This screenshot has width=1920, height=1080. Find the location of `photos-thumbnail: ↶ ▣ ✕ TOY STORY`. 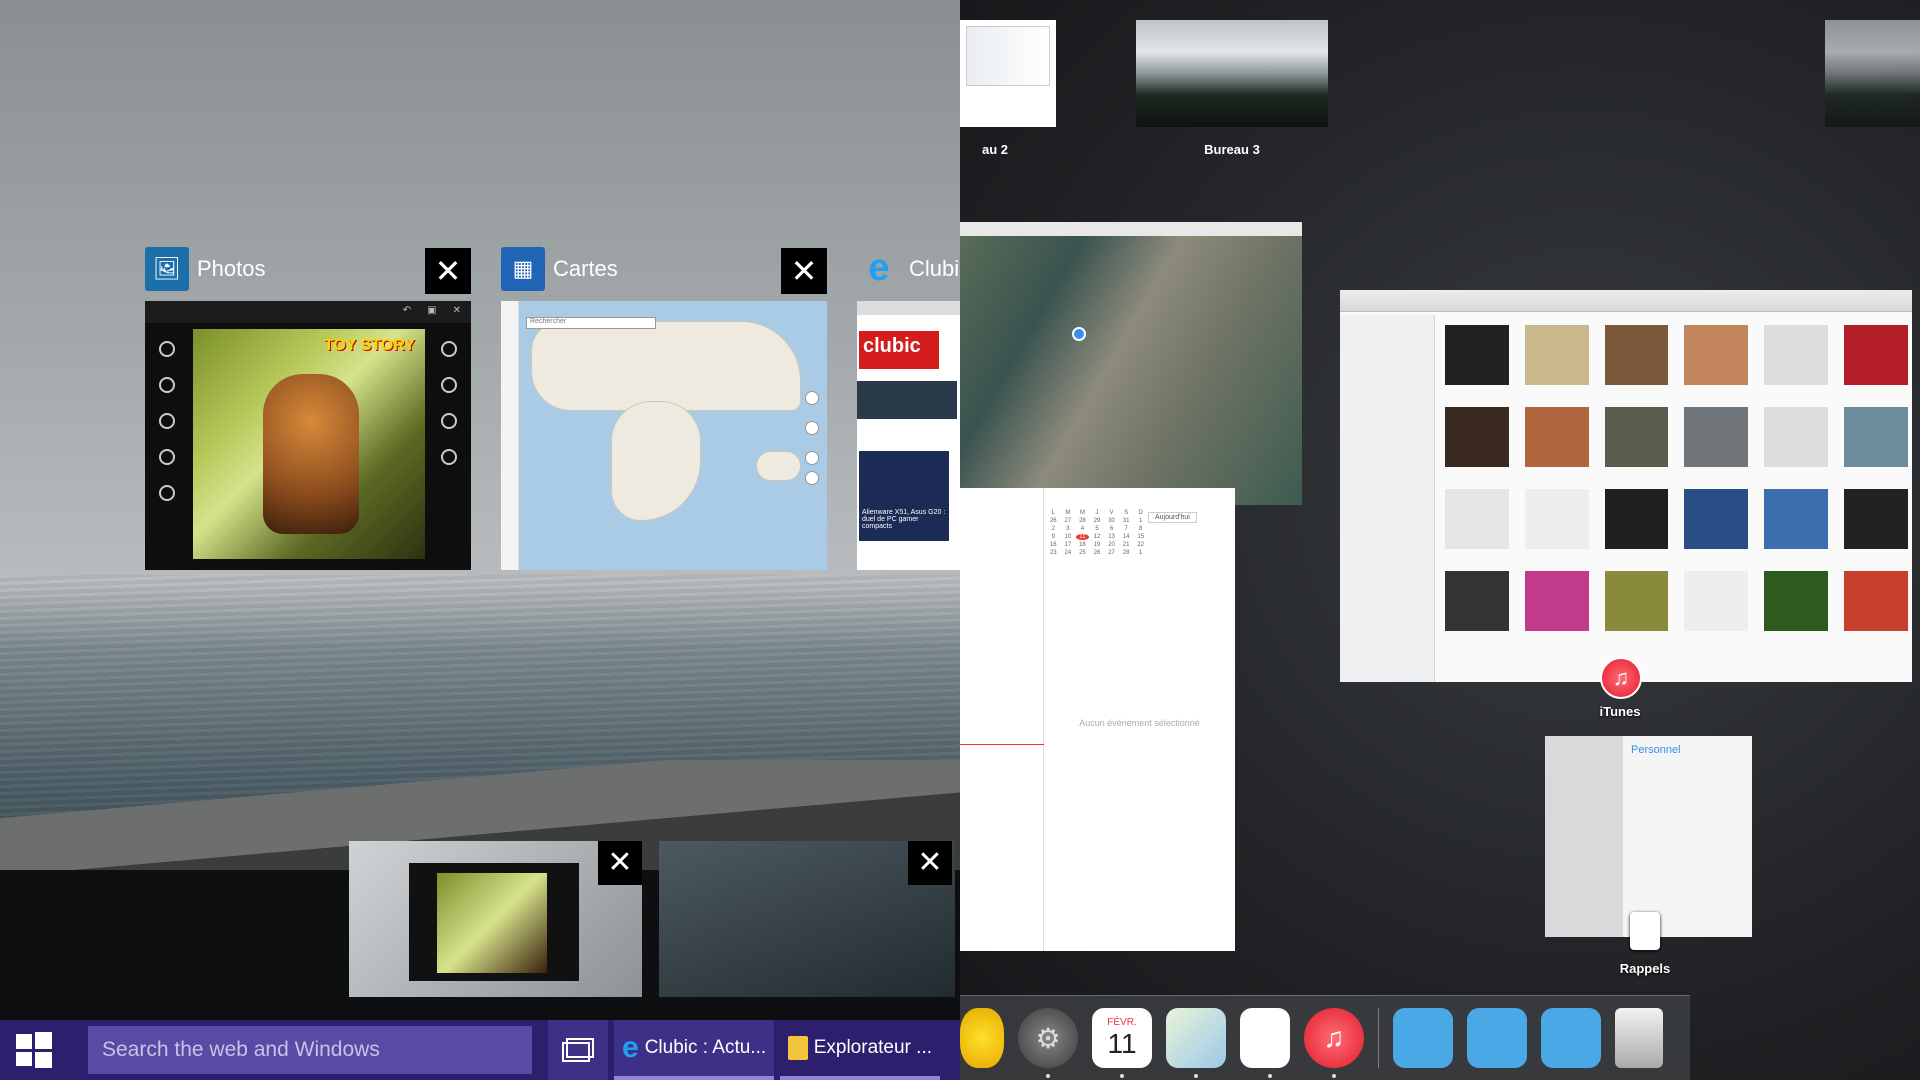

photos-thumbnail: ↶ ▣ ✕ TOY STORY is located at coordinates (308, 435).